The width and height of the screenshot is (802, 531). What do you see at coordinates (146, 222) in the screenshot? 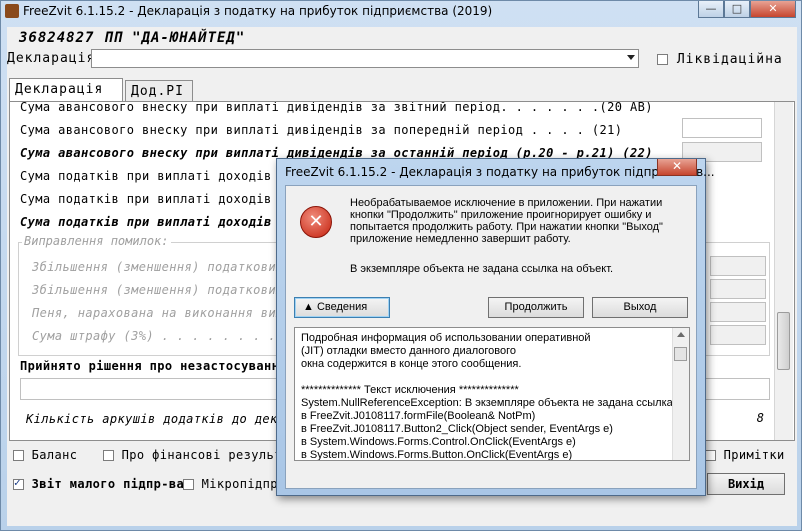
I see `row-tax-3: Сума податків при виплаті доходів` at bounding box center [146, 222].